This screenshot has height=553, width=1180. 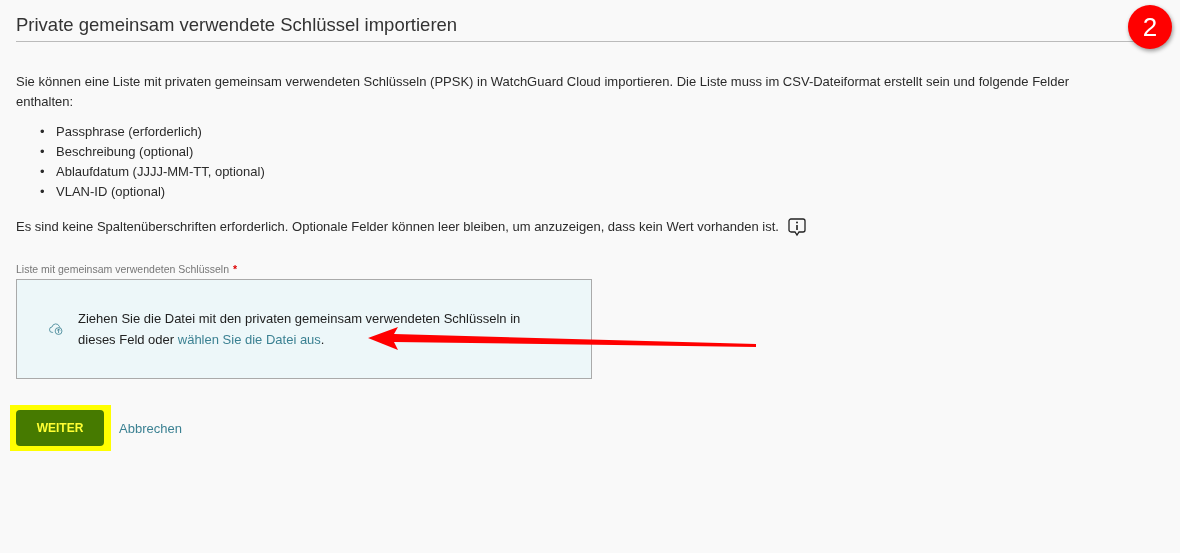 I want to click on field-item: Beschreibung (optional), so click(x=125, y=152).